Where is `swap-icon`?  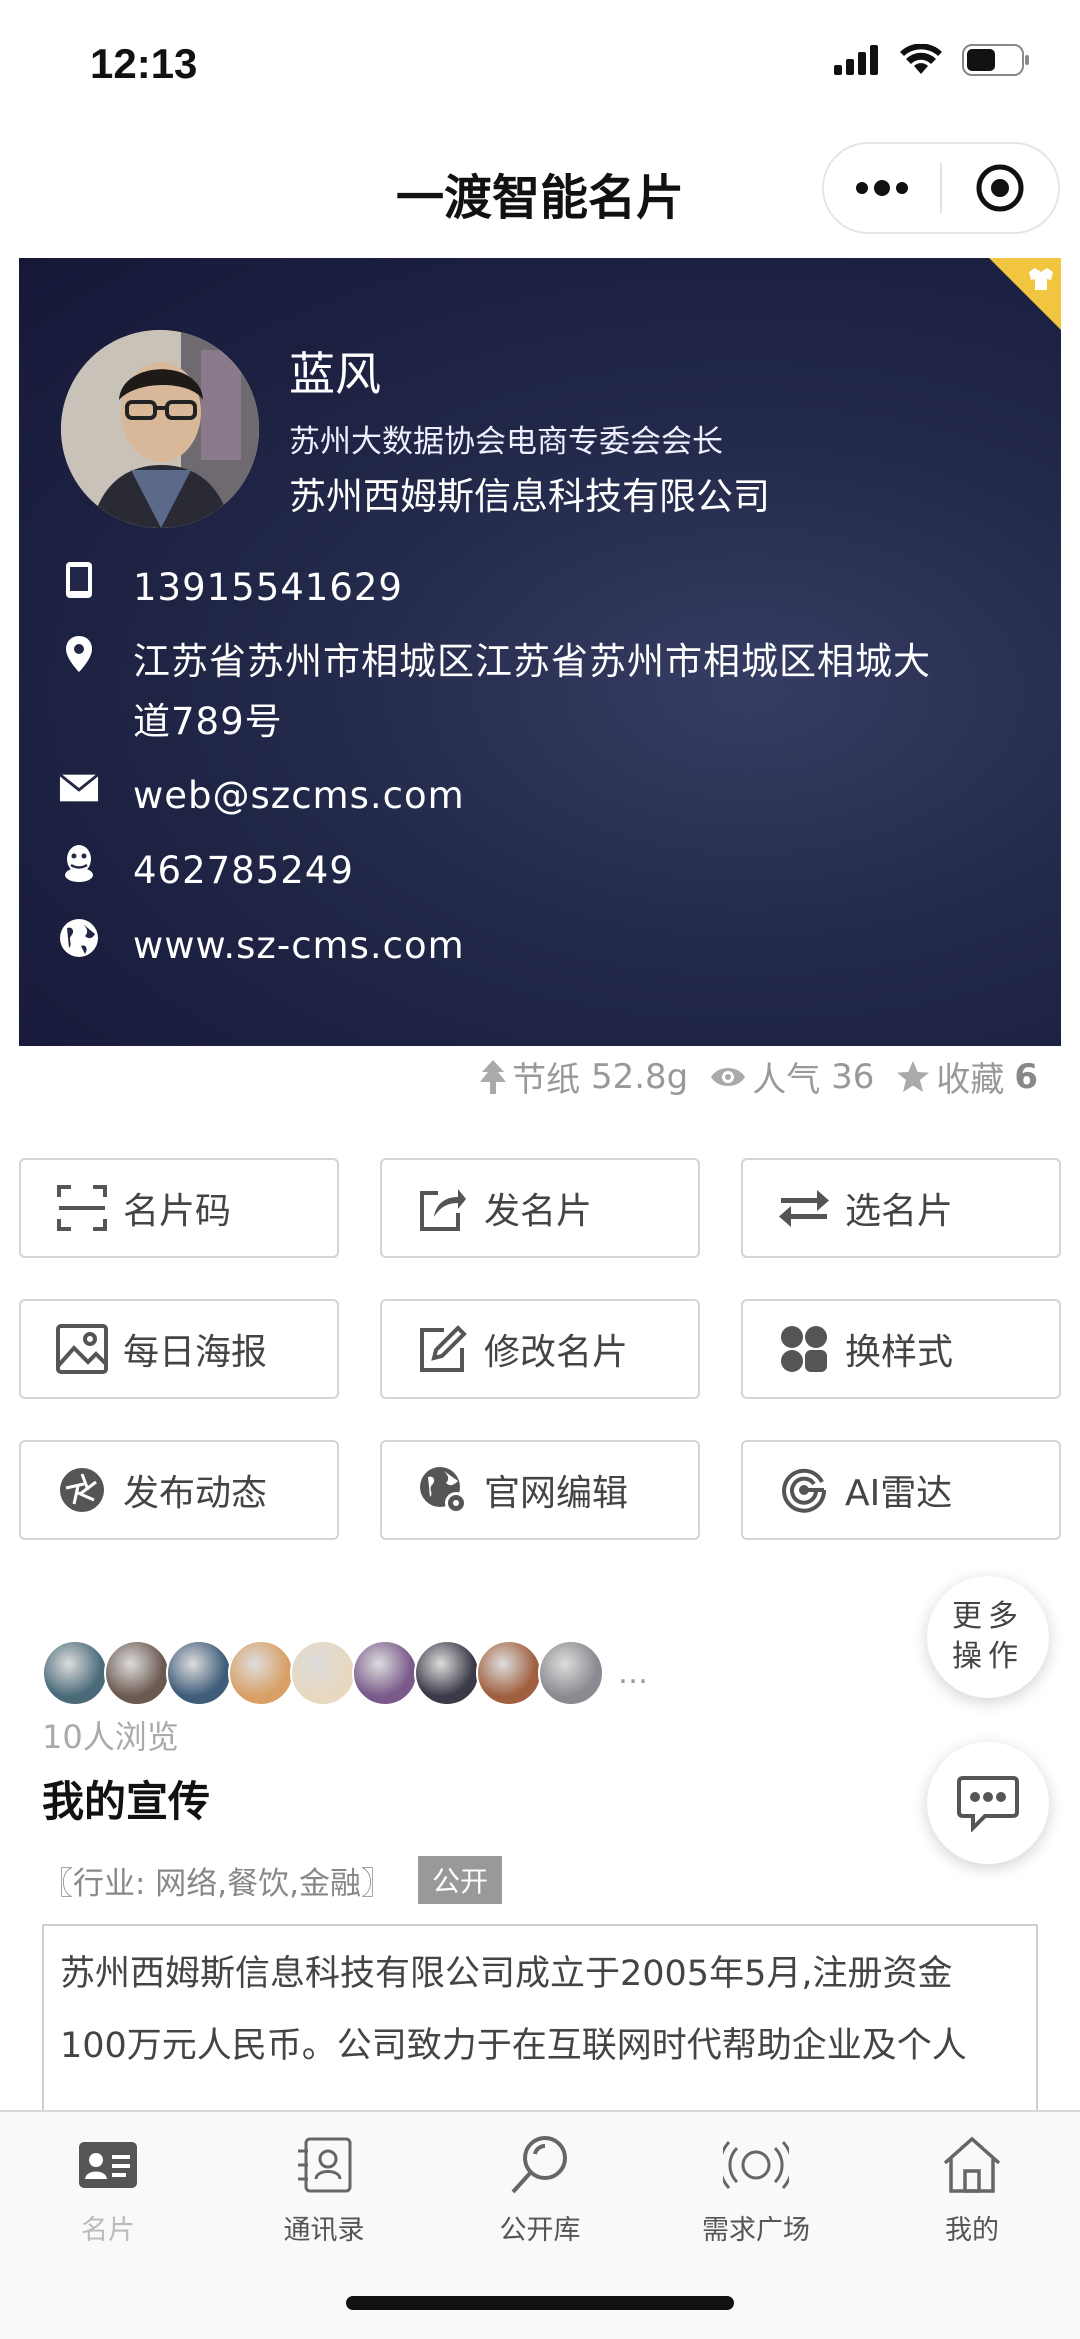 swap-icon is located at coordinates (804, 1208).